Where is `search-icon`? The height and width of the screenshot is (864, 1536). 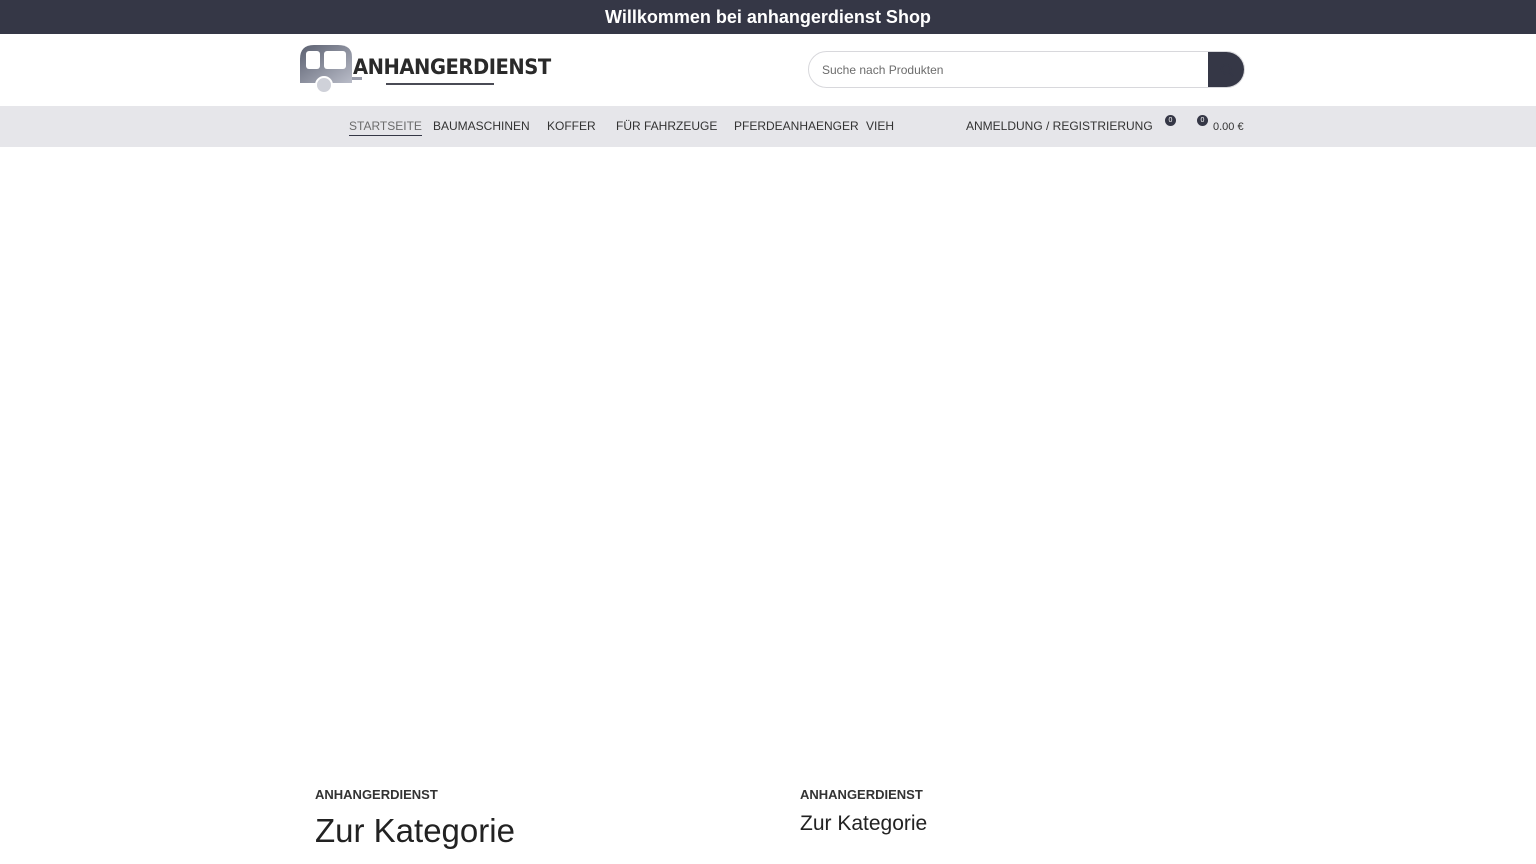 search-icon is located at coordinates (1227, 70).